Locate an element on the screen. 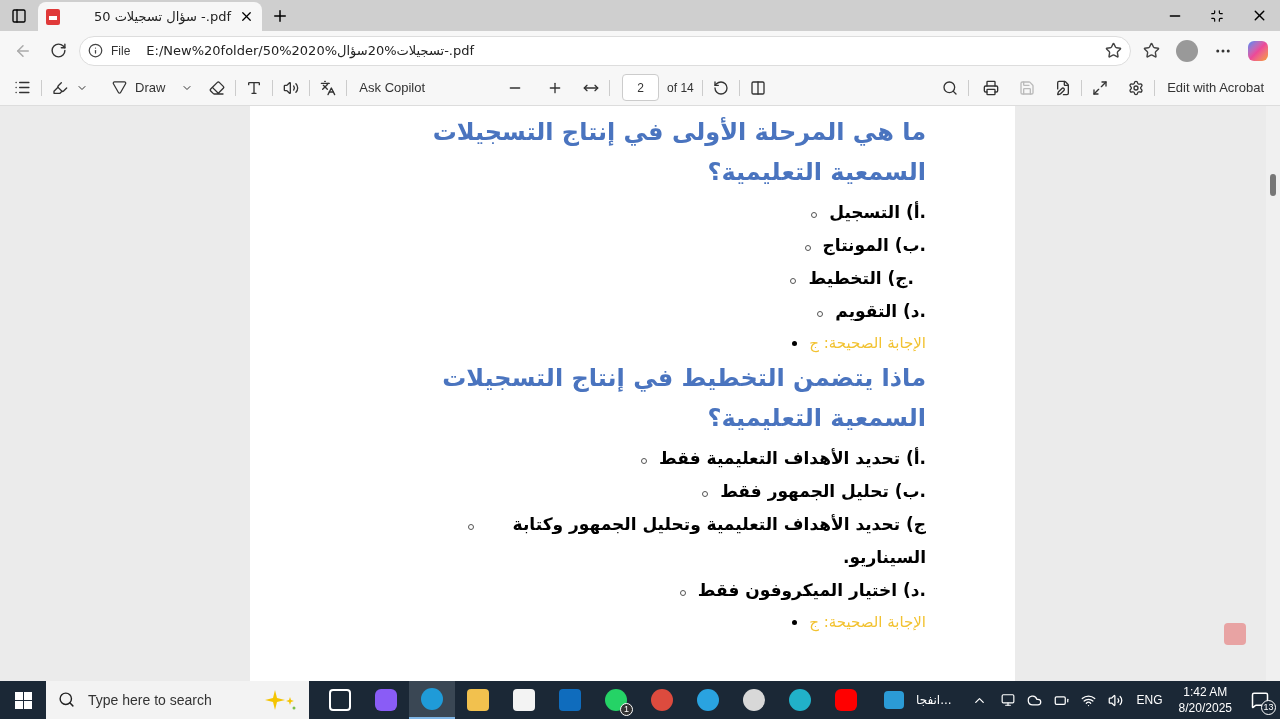  notification-count: 13 is located at coordinates (1268, 707).